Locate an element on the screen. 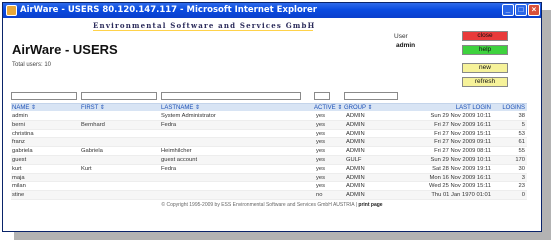 This screenshot has width=553, height=249. cell-last-login: Fri 27 Nov 2009 15:11 is located at coordinates (462, 133).